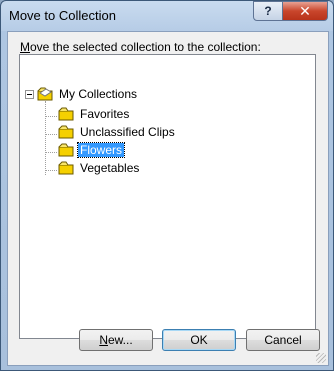  Describe the element at coordinates (167, 16) in the screenshot. I see `title-bar: Move to Collection ? ✕` at that location.